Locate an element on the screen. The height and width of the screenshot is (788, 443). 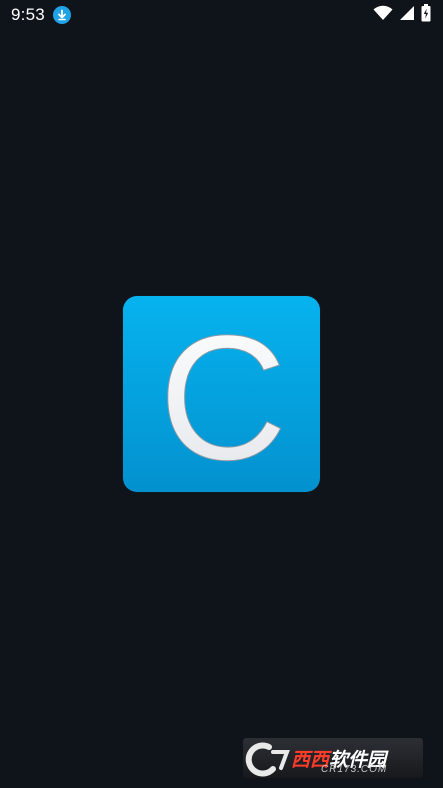
watermark-domain: CR173.COM is located at coordinates (354, 769).